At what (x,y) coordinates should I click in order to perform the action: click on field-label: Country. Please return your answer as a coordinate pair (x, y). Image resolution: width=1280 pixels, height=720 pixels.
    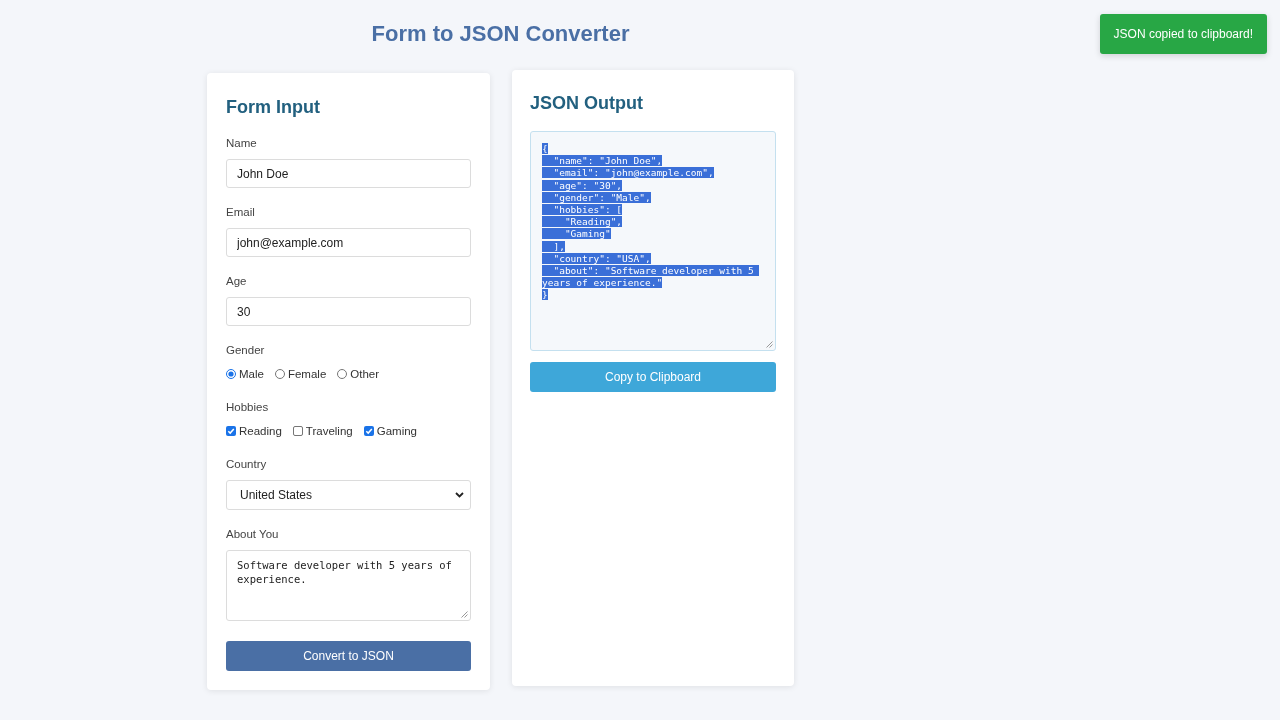
    Looking at the image, I should click on (246, 464).